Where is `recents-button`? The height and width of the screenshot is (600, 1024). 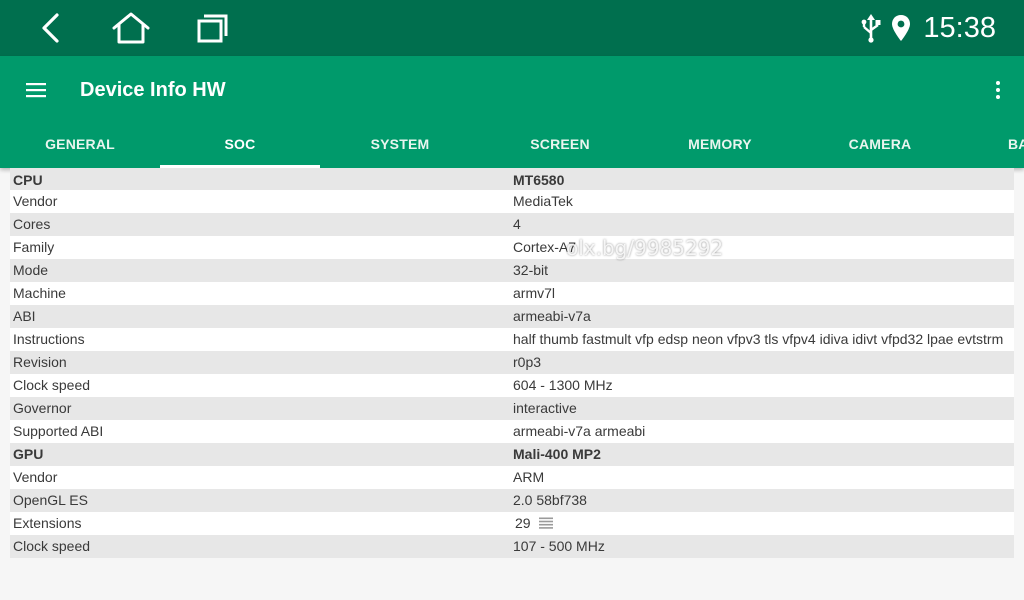
recents-button is located at coordinates (213, 28).